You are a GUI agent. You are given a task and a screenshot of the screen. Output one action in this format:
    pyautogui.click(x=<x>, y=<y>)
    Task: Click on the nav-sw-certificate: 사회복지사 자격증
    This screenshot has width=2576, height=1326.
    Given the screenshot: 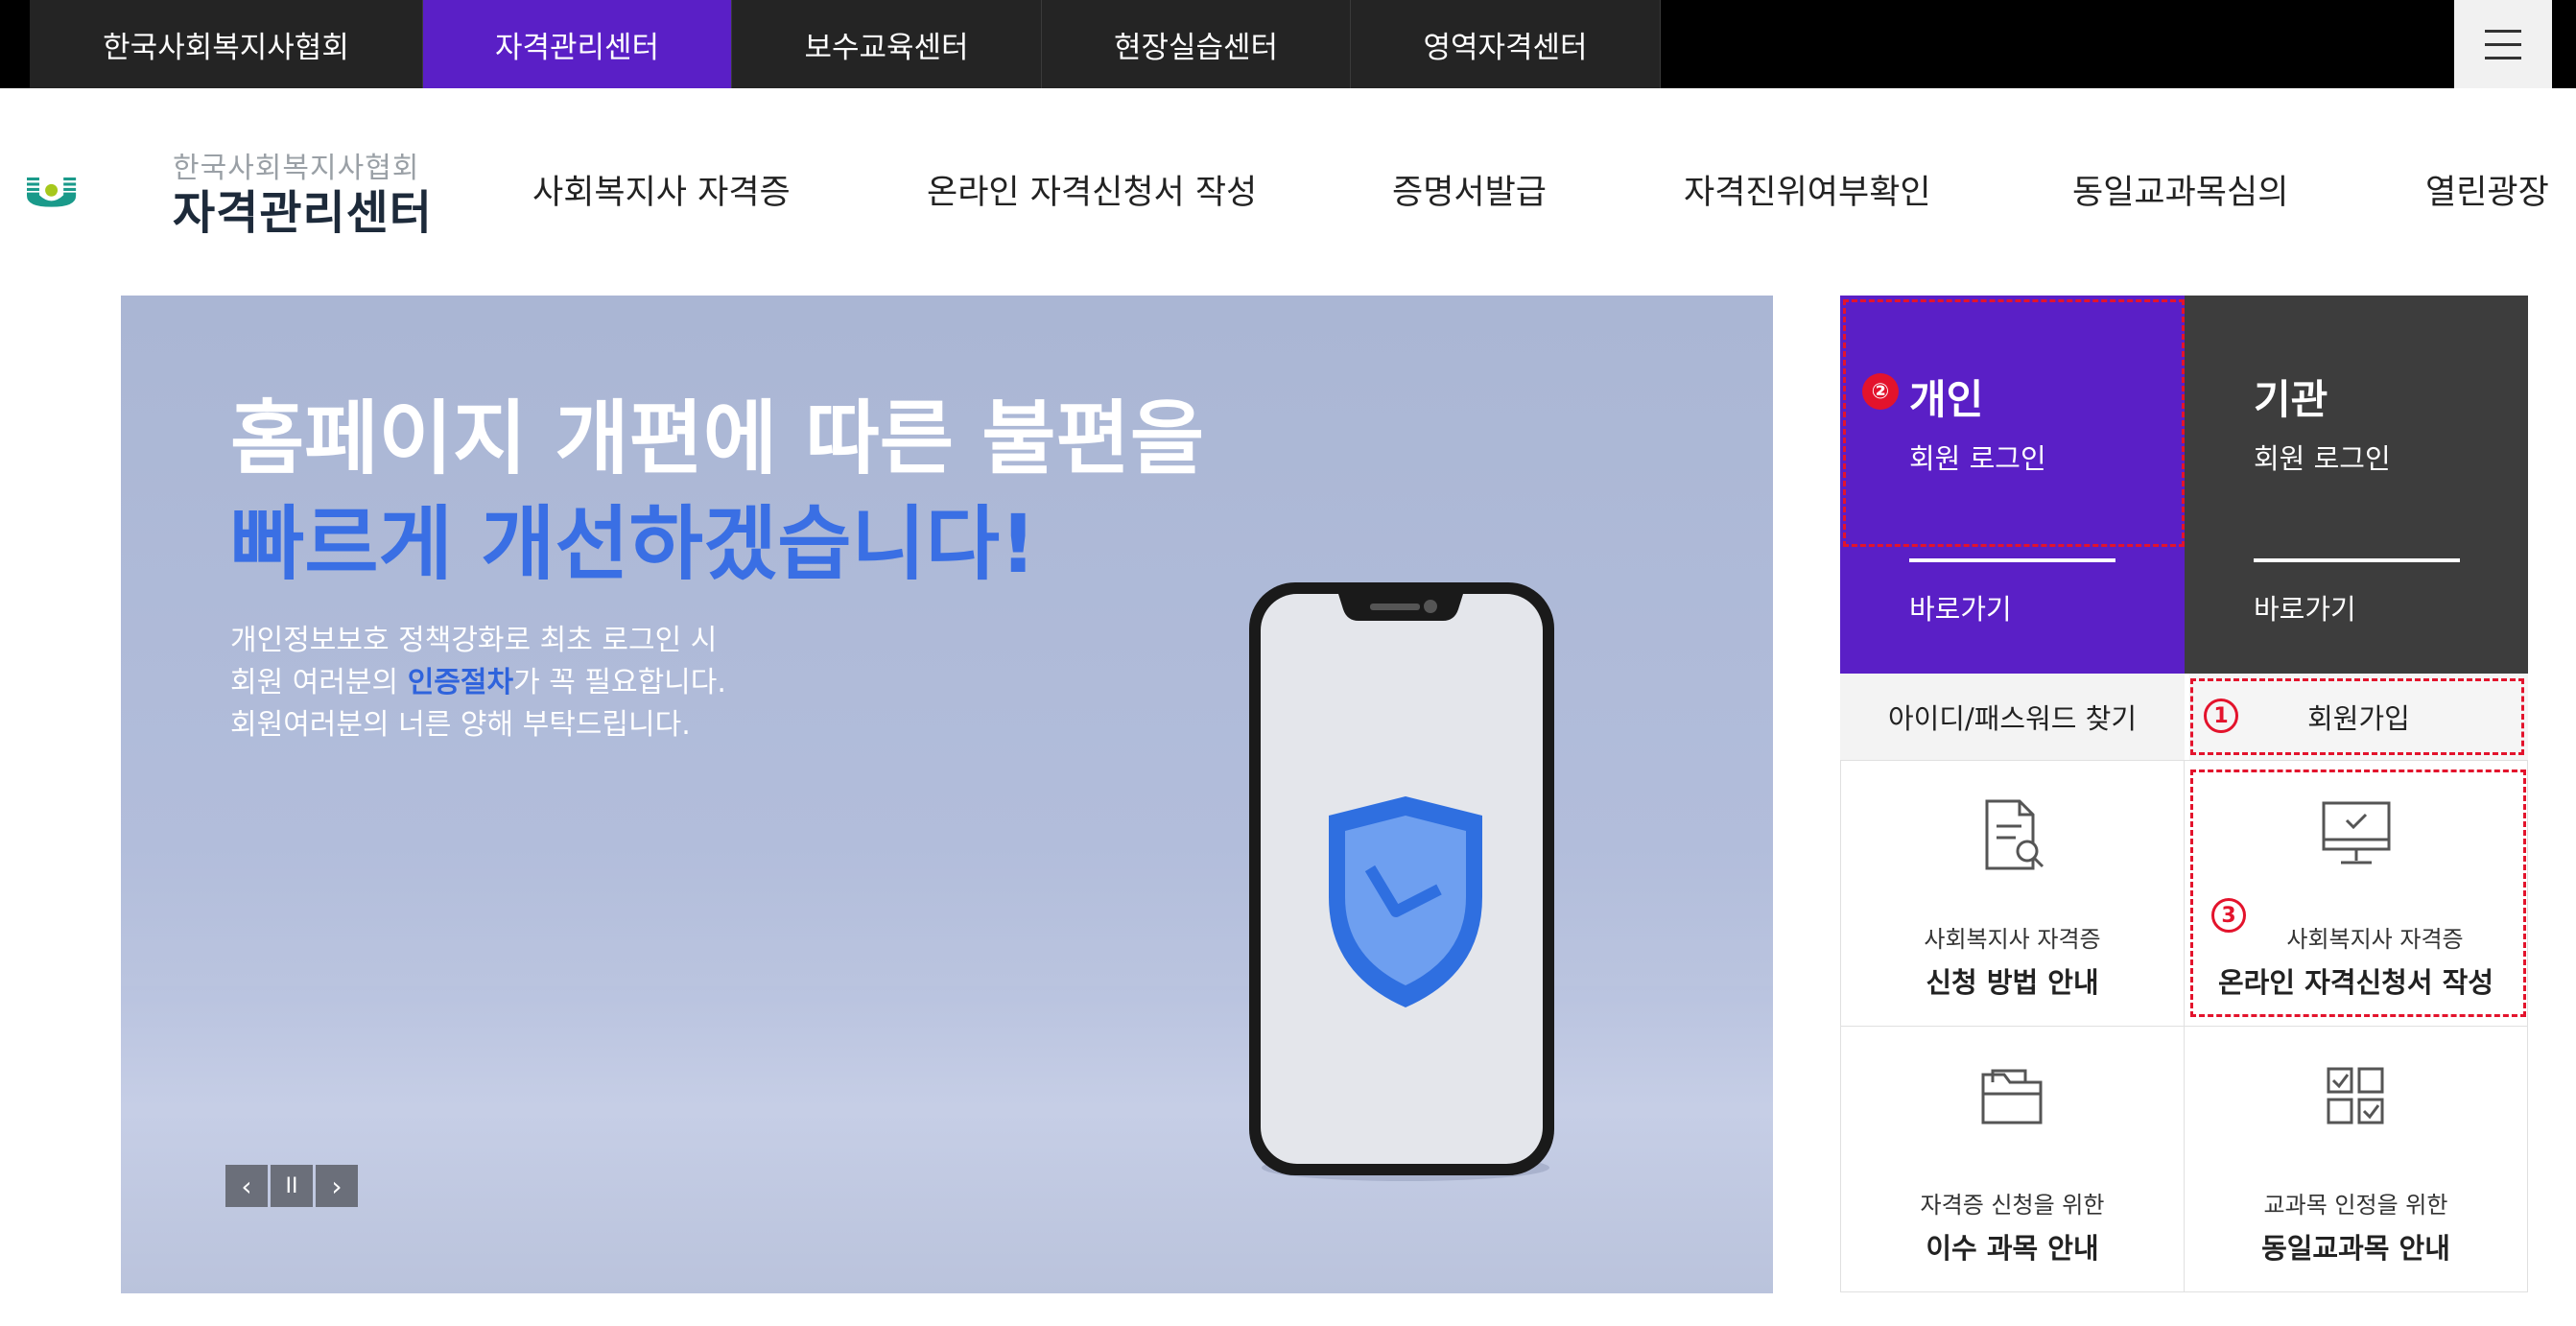 What is the action you would take?
    pyautogui.click(x=662, y=190)
    